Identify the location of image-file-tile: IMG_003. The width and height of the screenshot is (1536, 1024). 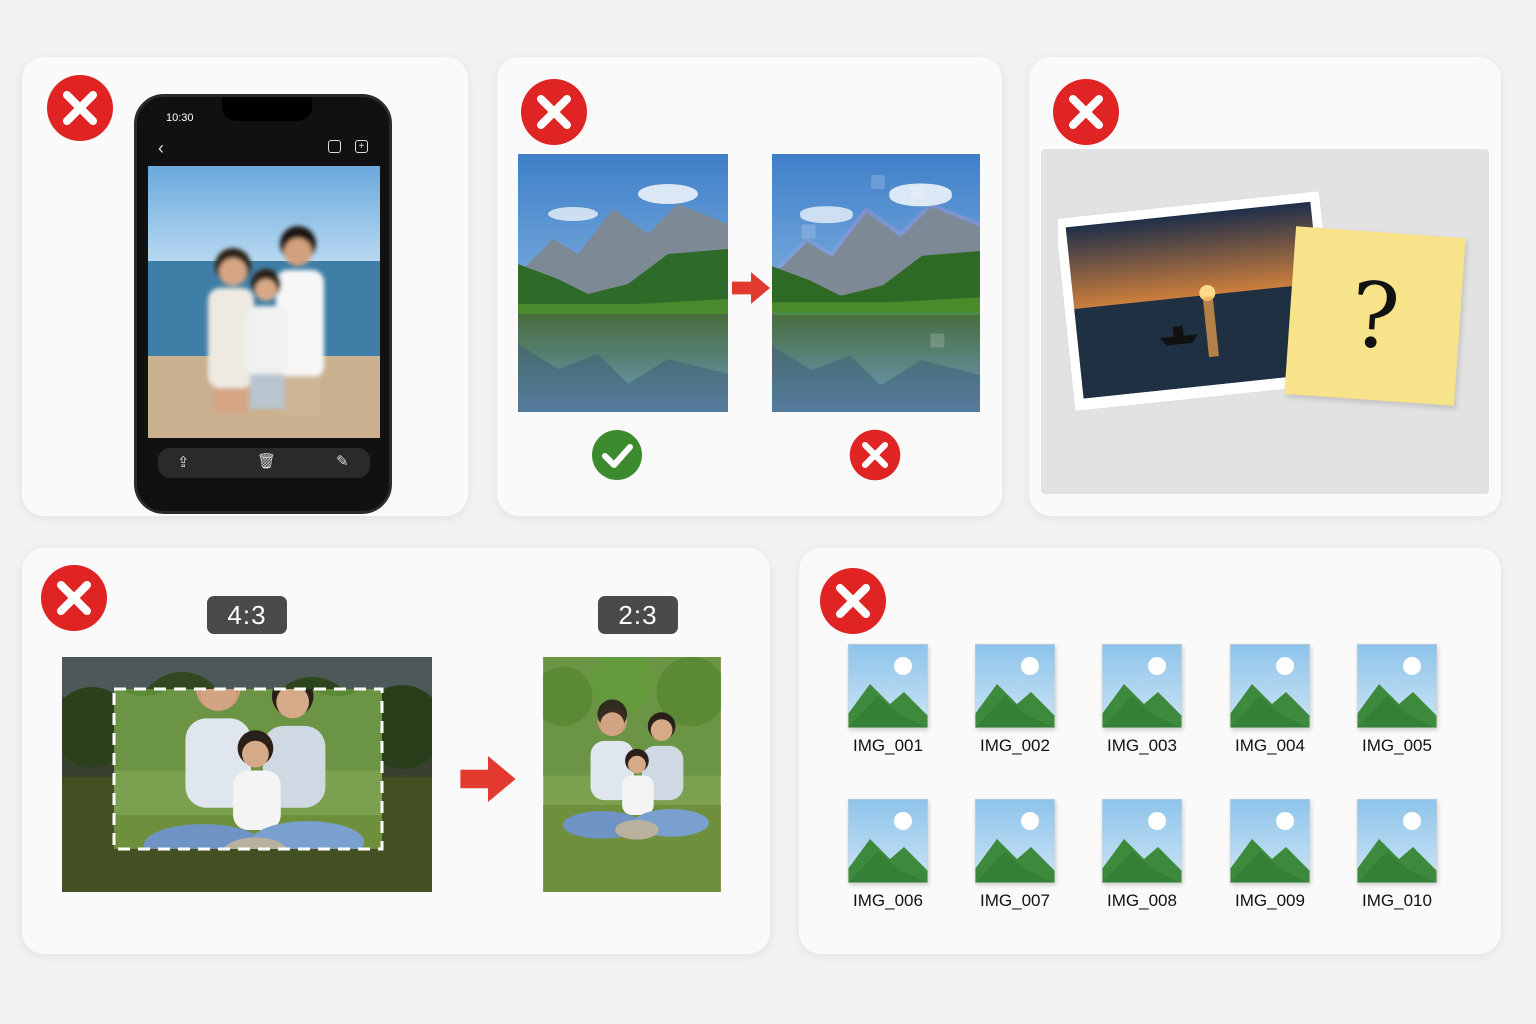
(1142, 700).